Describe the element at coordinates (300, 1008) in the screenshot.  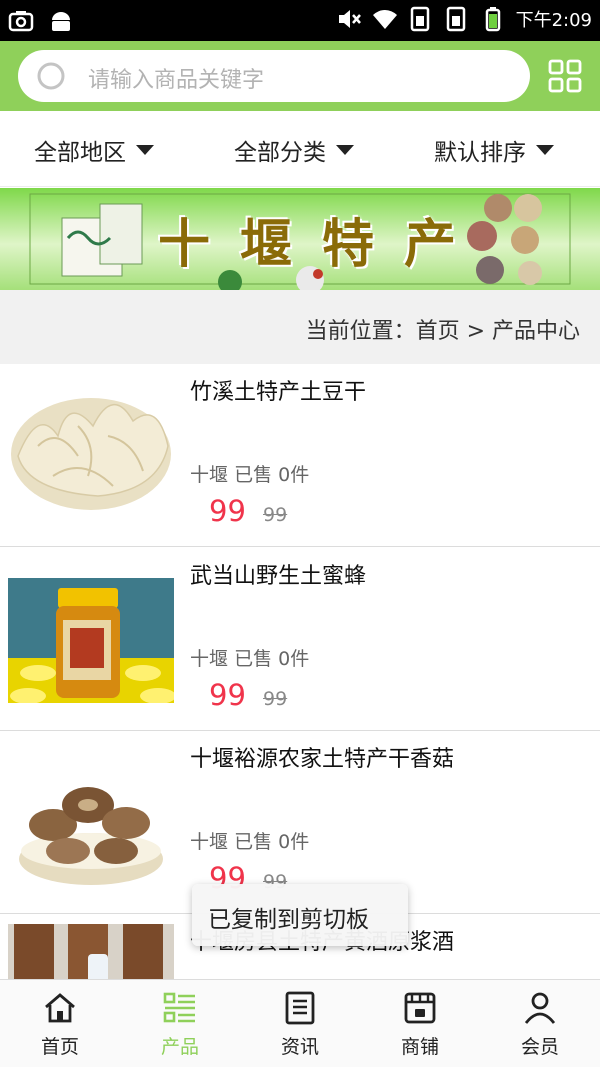
I see `news-icon` at that location.